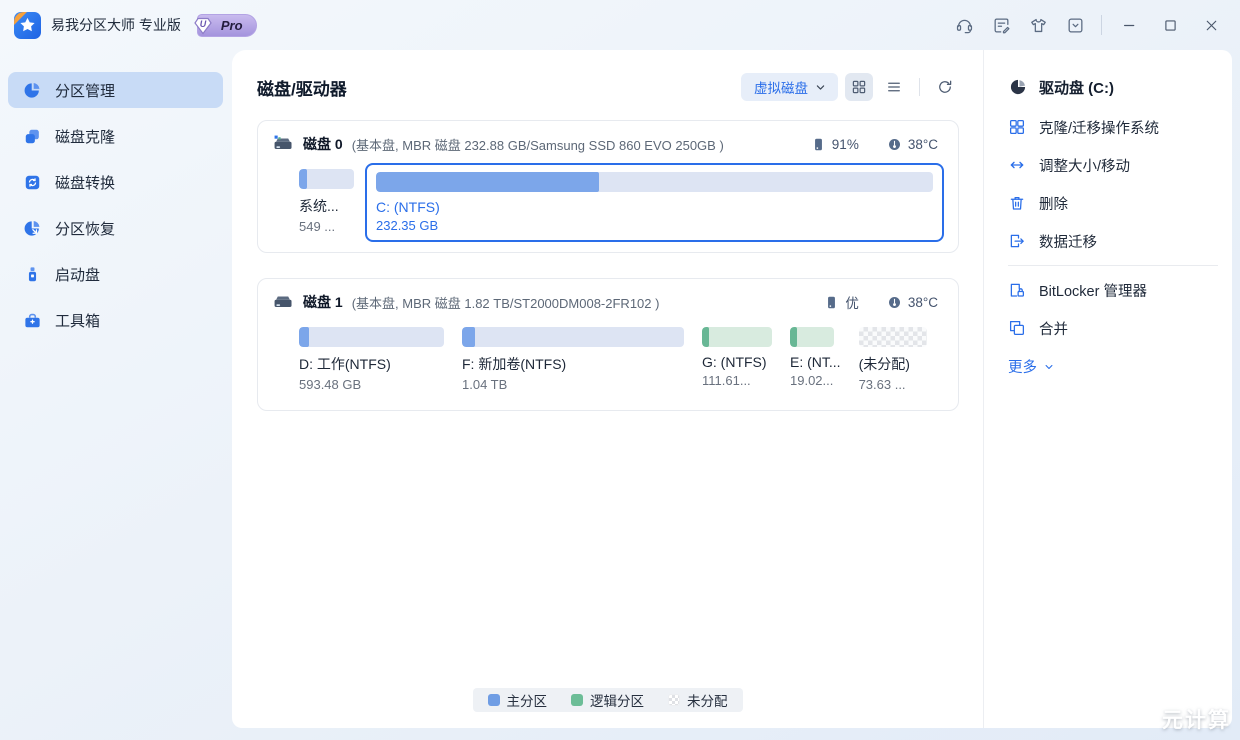 This screenshot has width=1240, height=740. What do you see at coordinates (115, 228) in the screenshot?
I see `sidebar-item-partition-recovery: 分区恢复` at bounding box center [115, 228].